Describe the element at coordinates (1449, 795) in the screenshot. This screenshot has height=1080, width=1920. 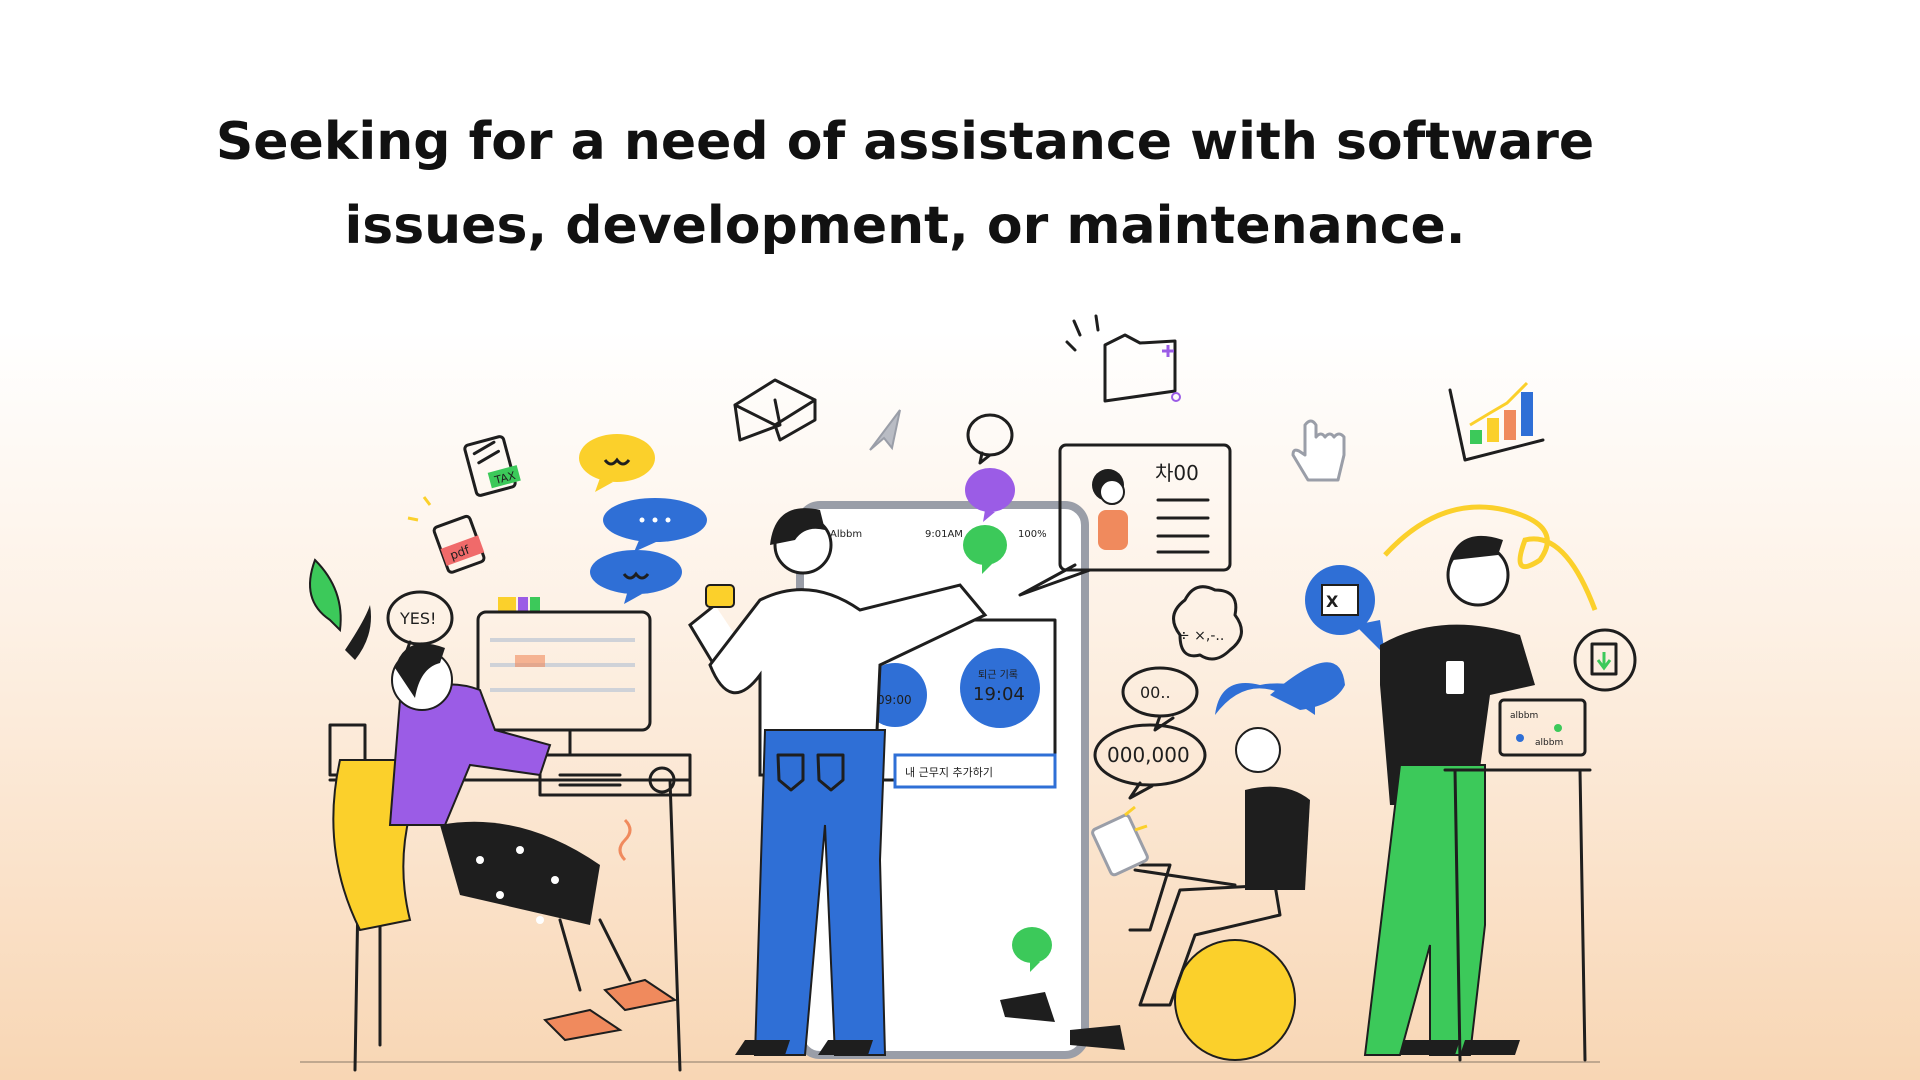
I see `person-standing-right` at that location.